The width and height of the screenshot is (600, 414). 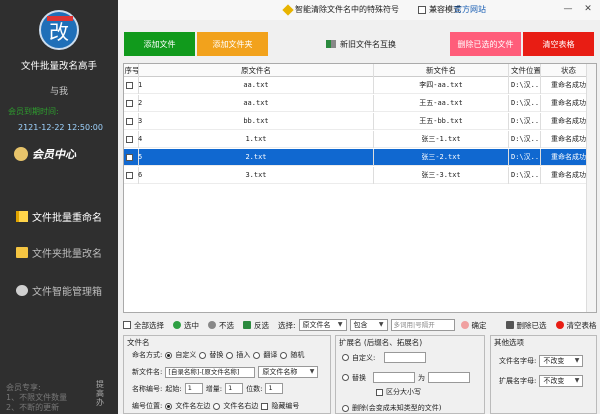 What do you see at coordinates (470, 9) in the screenshot?
I see `official-site-link: 官方网站` at bounding box center [470, 9].